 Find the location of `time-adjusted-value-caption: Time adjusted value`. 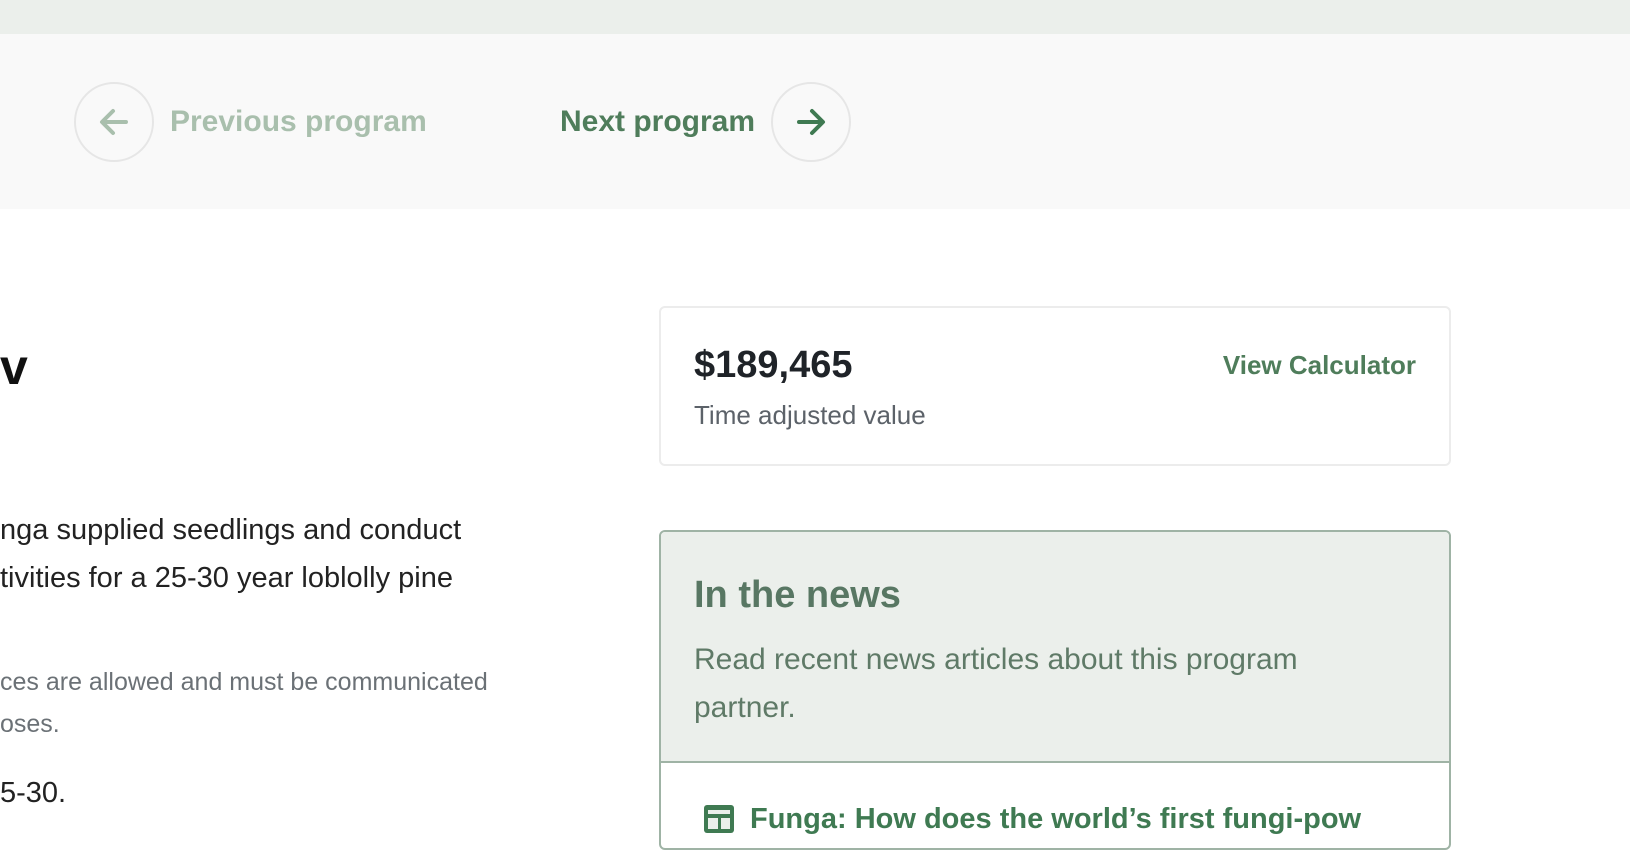

time-adjusted-value-caption: Time adjusted value is located at coordinates (810, 415).